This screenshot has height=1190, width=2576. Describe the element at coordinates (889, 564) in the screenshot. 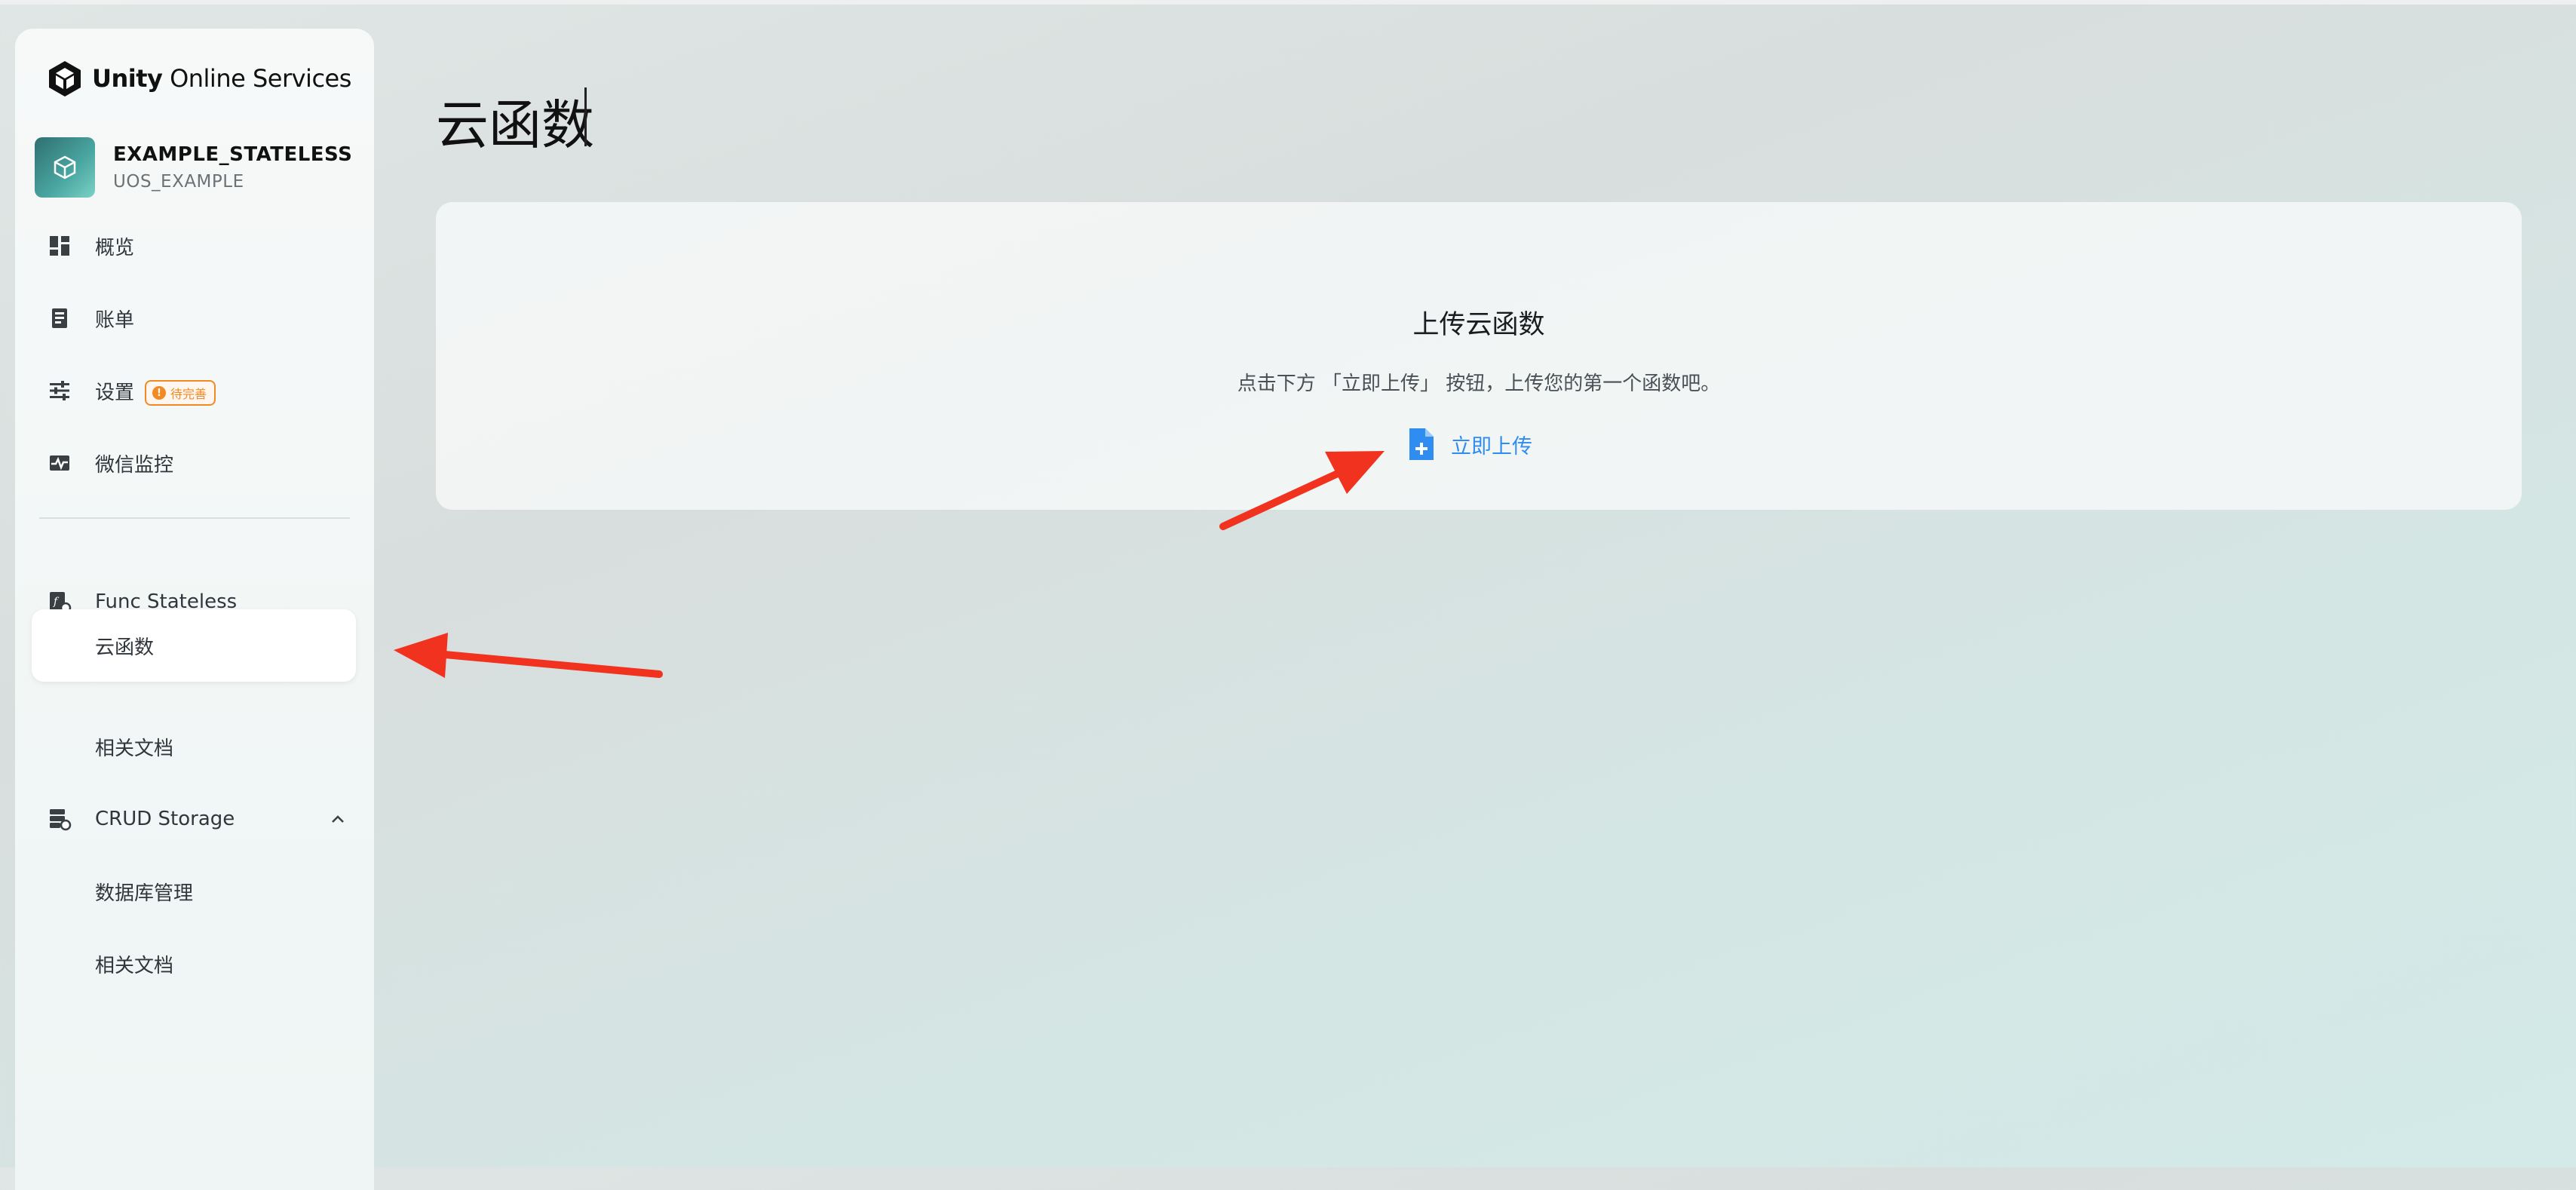

I see `annotation-arrows` at that location.